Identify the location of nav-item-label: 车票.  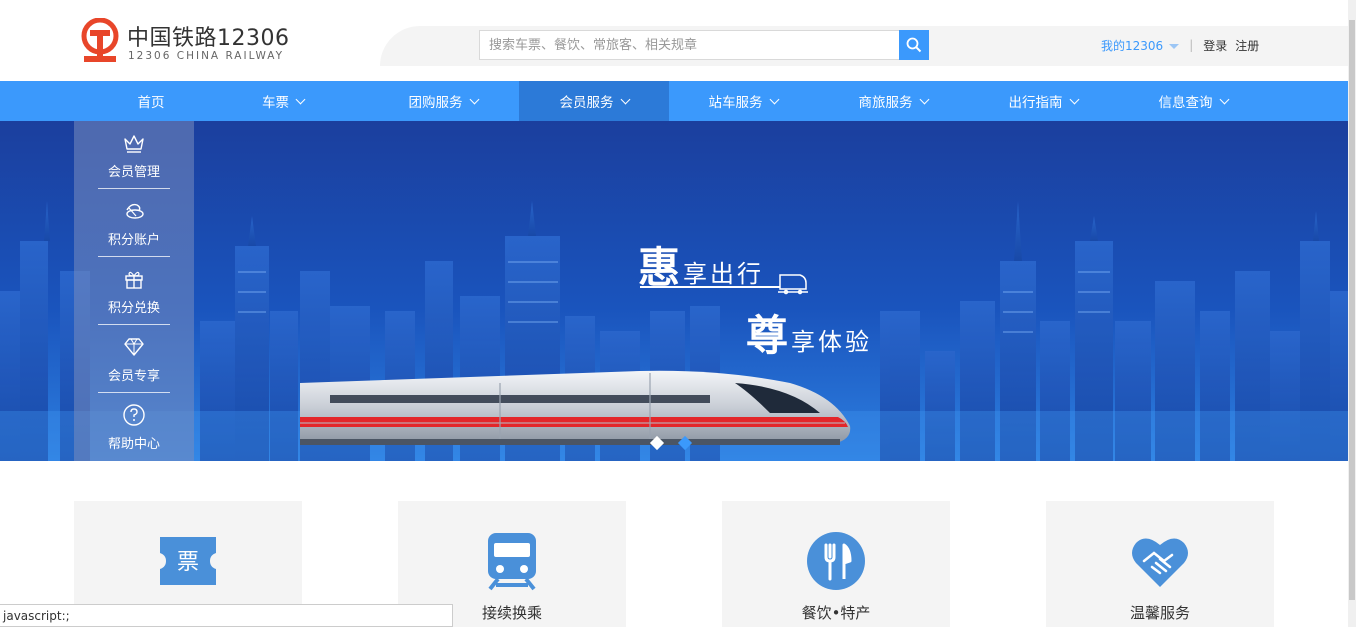
(275, 103).